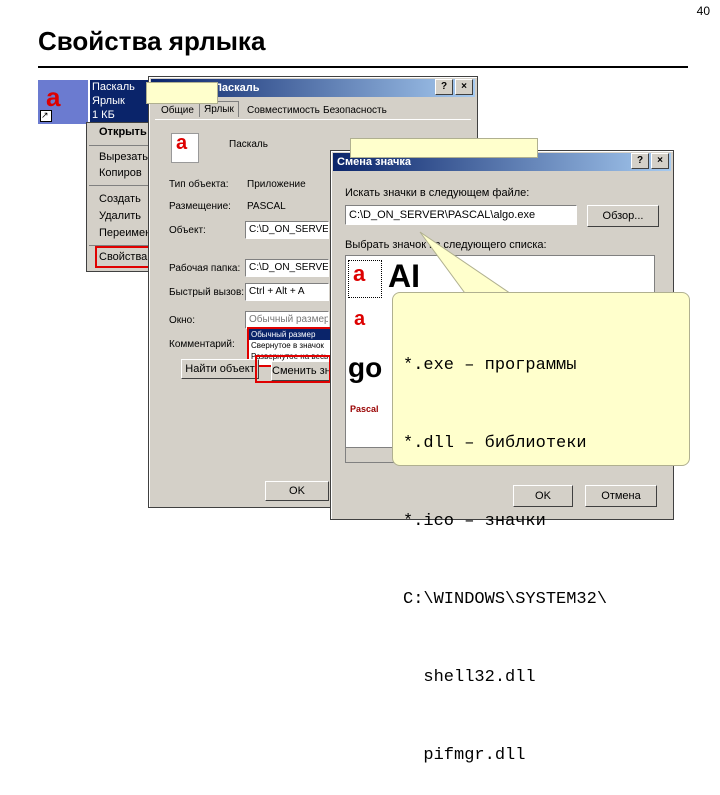 The height and width of the screenshot is (795, 720). Describe the element at coordinates (248, 144) in the screenshot. I see `shortcut-name: Паскаль` at that location.